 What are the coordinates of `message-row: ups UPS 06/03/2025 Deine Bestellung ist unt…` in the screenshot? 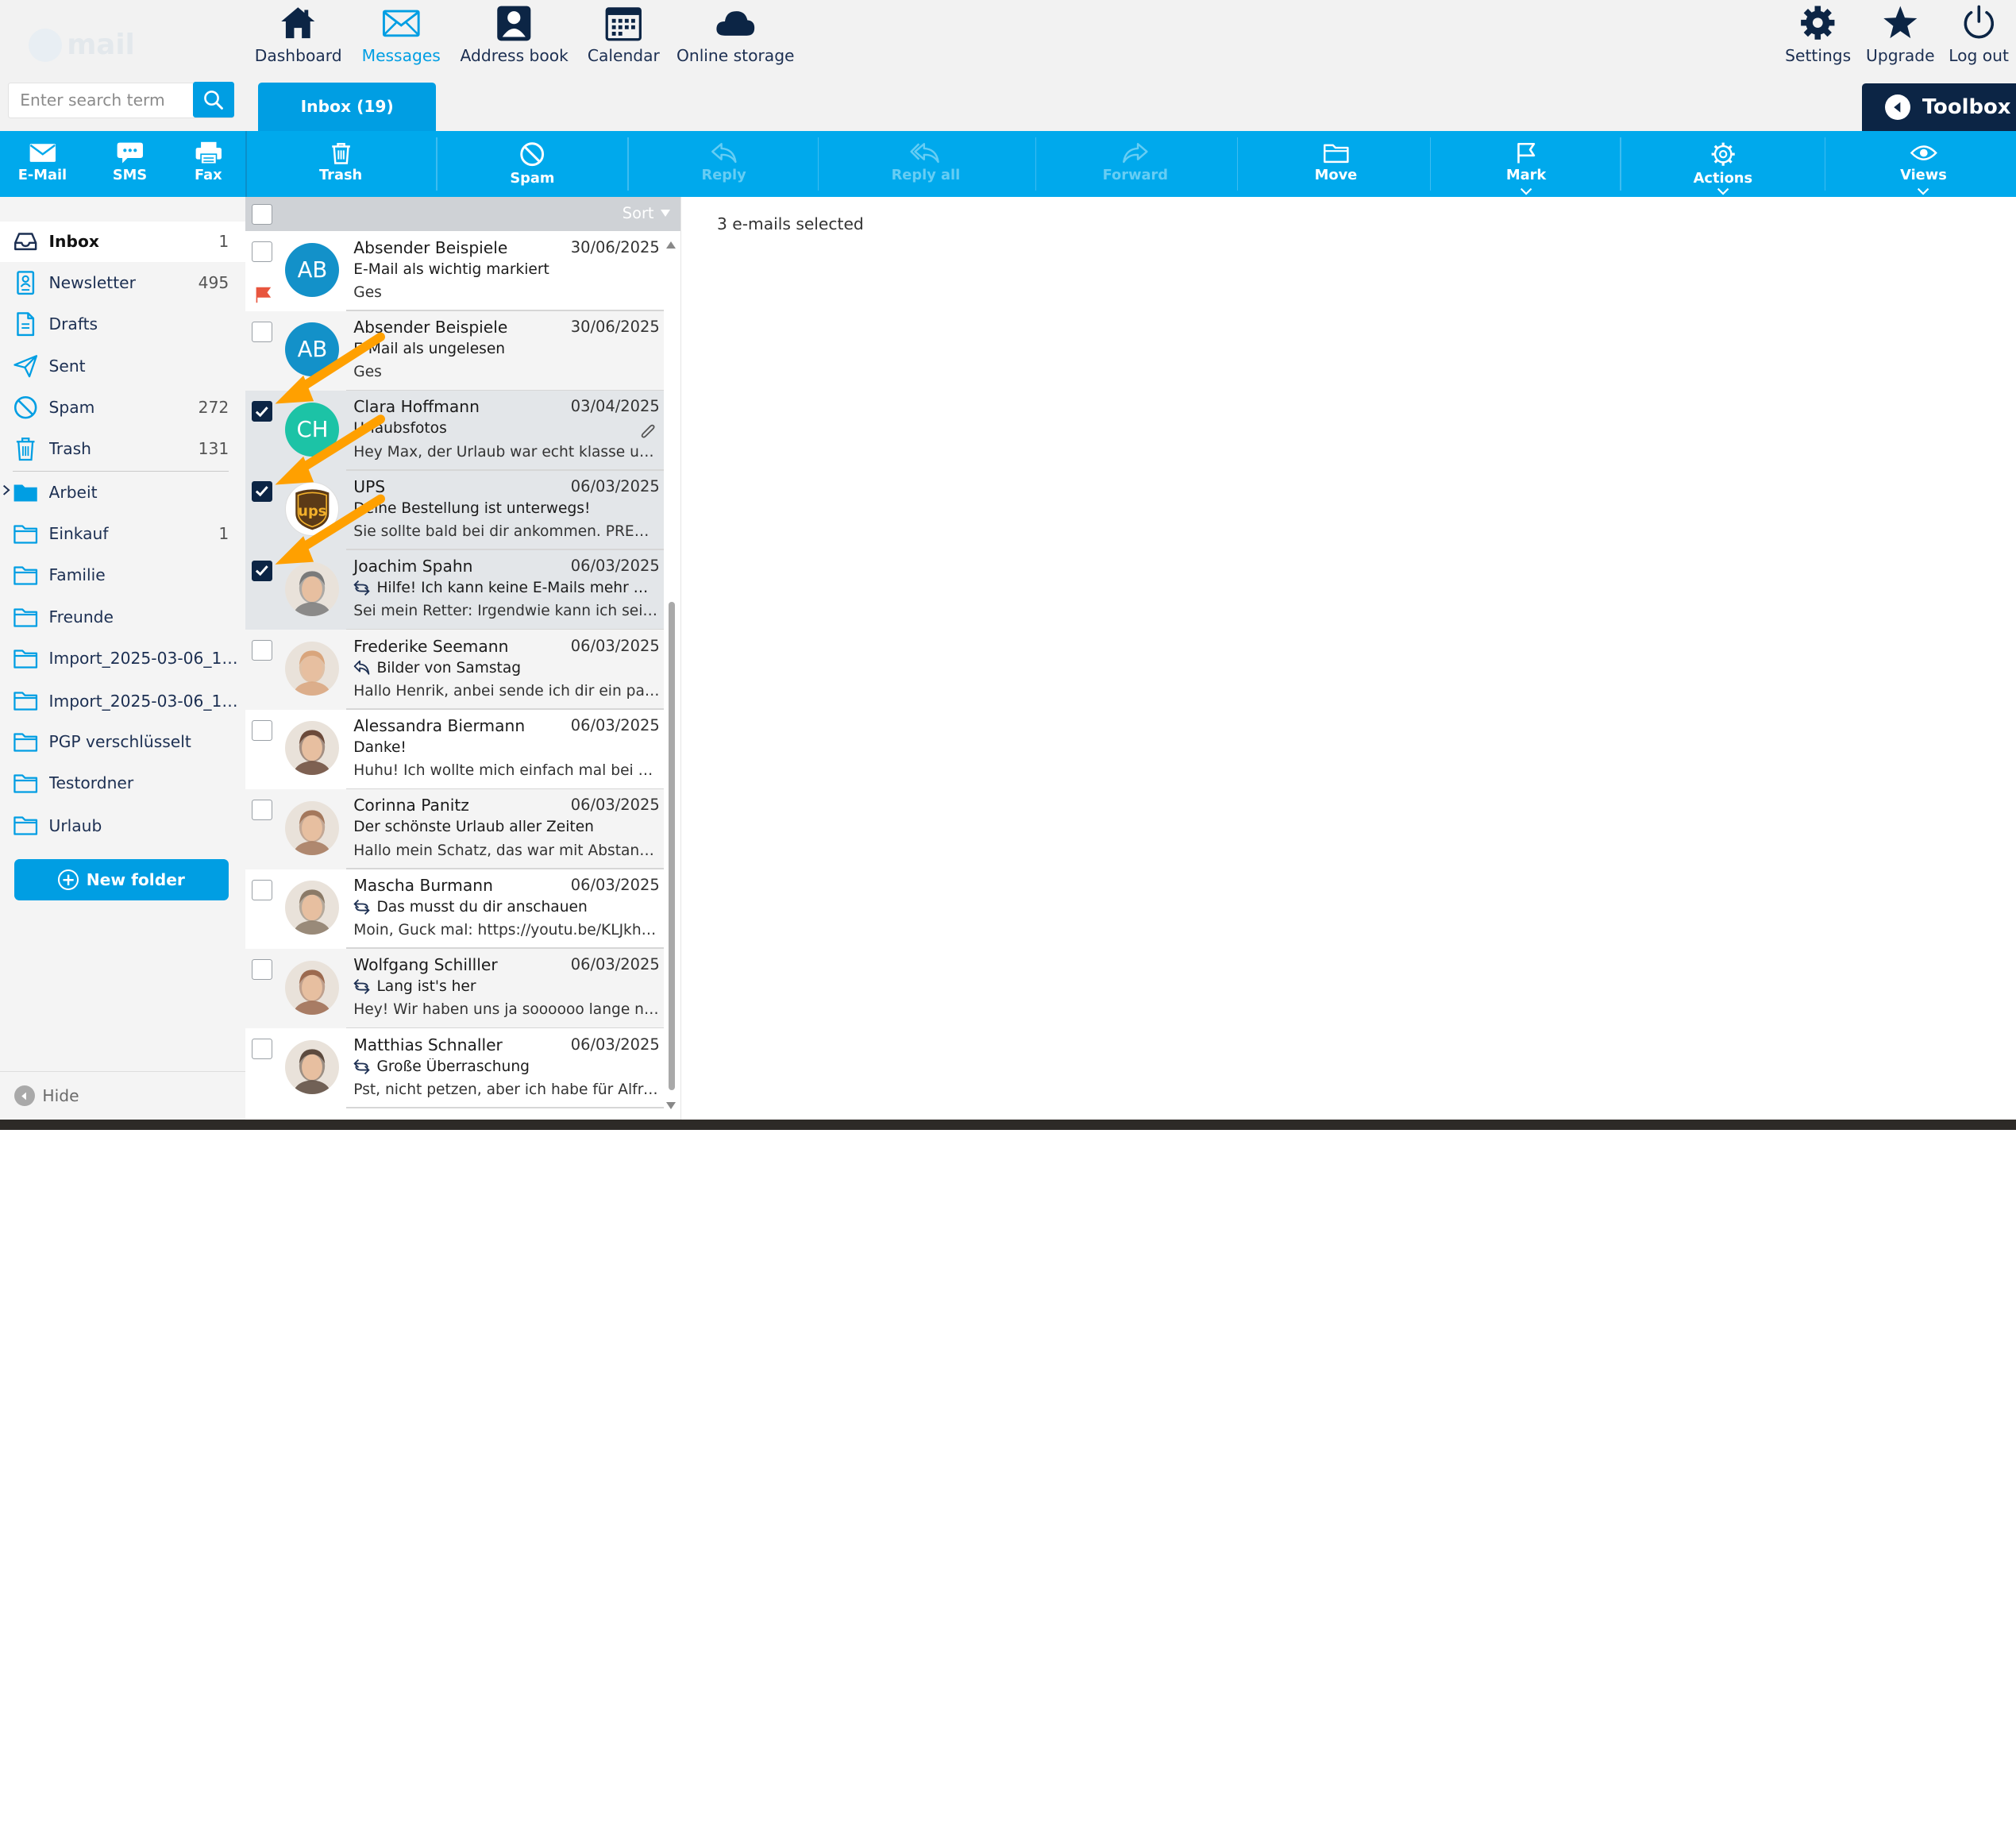 It's located at (455, 510).